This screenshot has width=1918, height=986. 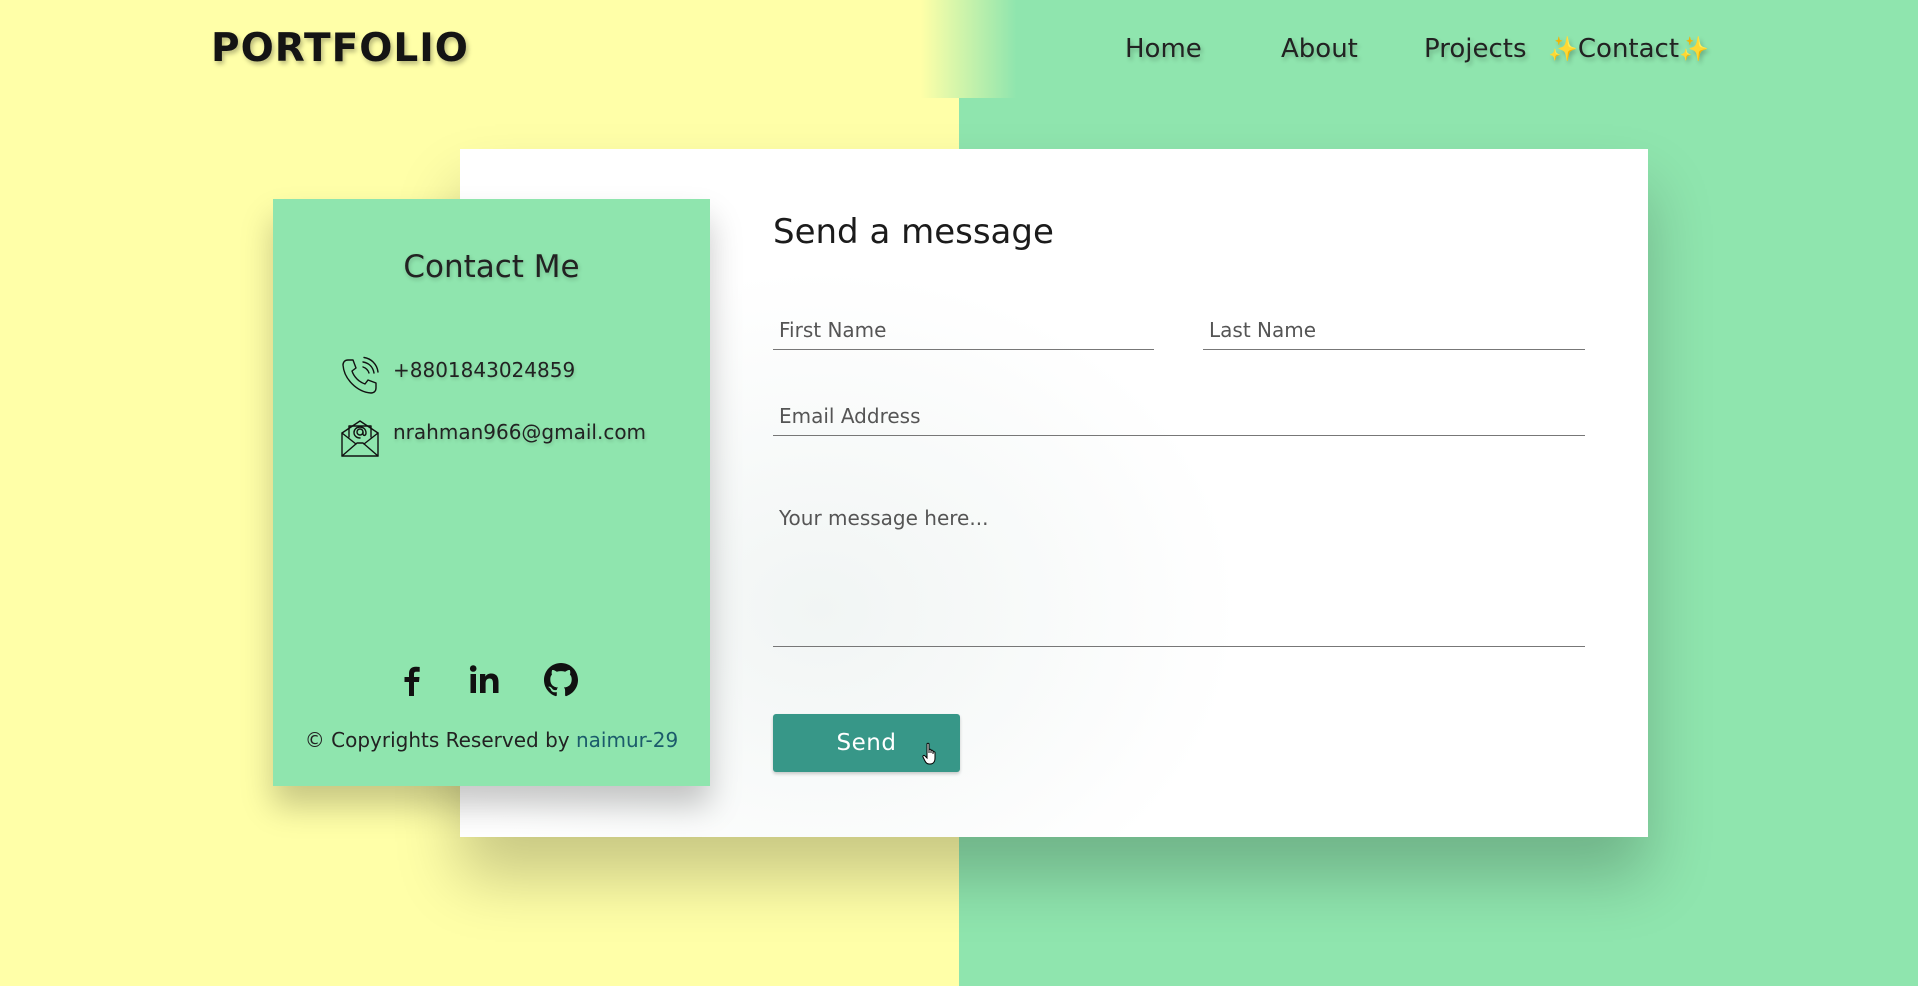 What do you see at coordinates (561, 680) in the screenshot?
I see `github-icon` at bounding box center [561, 680].